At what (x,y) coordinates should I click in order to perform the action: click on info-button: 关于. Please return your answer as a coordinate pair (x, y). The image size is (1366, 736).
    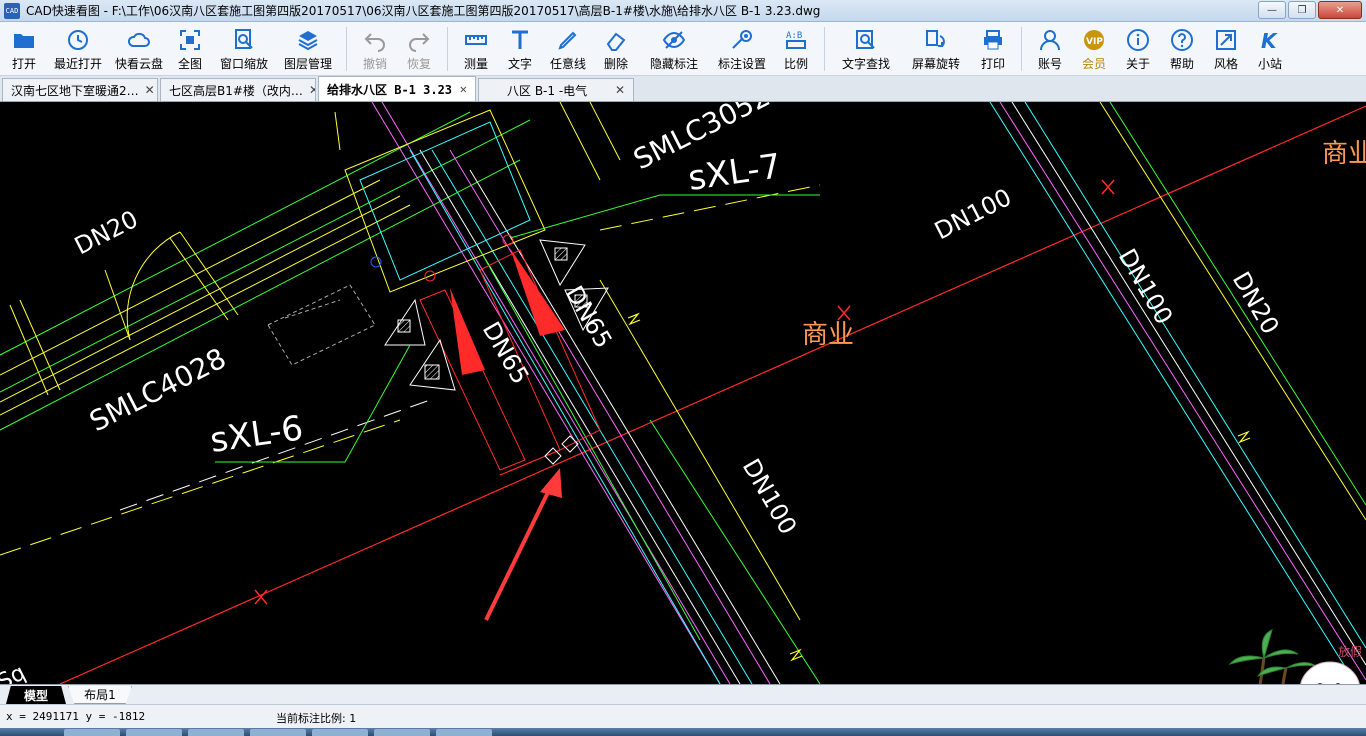
    Looking at the image, I should click on (1138, 49).